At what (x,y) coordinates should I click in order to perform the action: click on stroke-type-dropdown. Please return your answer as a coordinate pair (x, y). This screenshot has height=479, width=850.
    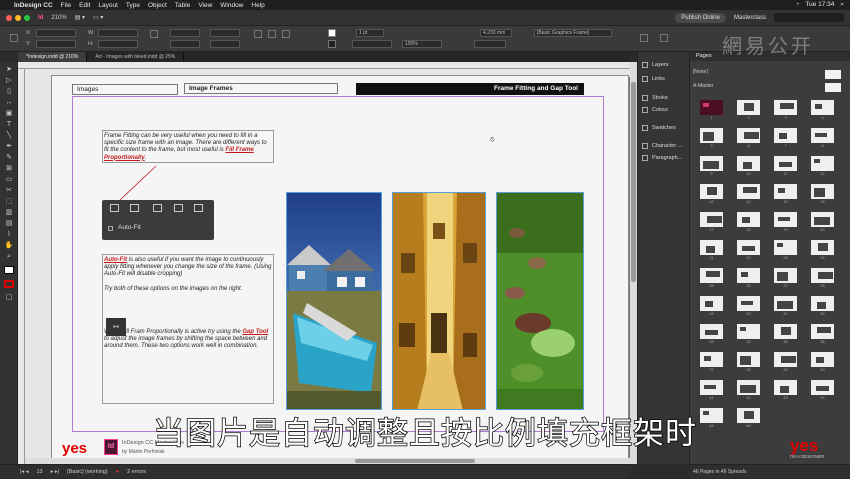
    Looking at the image, I should click on (372, 44).